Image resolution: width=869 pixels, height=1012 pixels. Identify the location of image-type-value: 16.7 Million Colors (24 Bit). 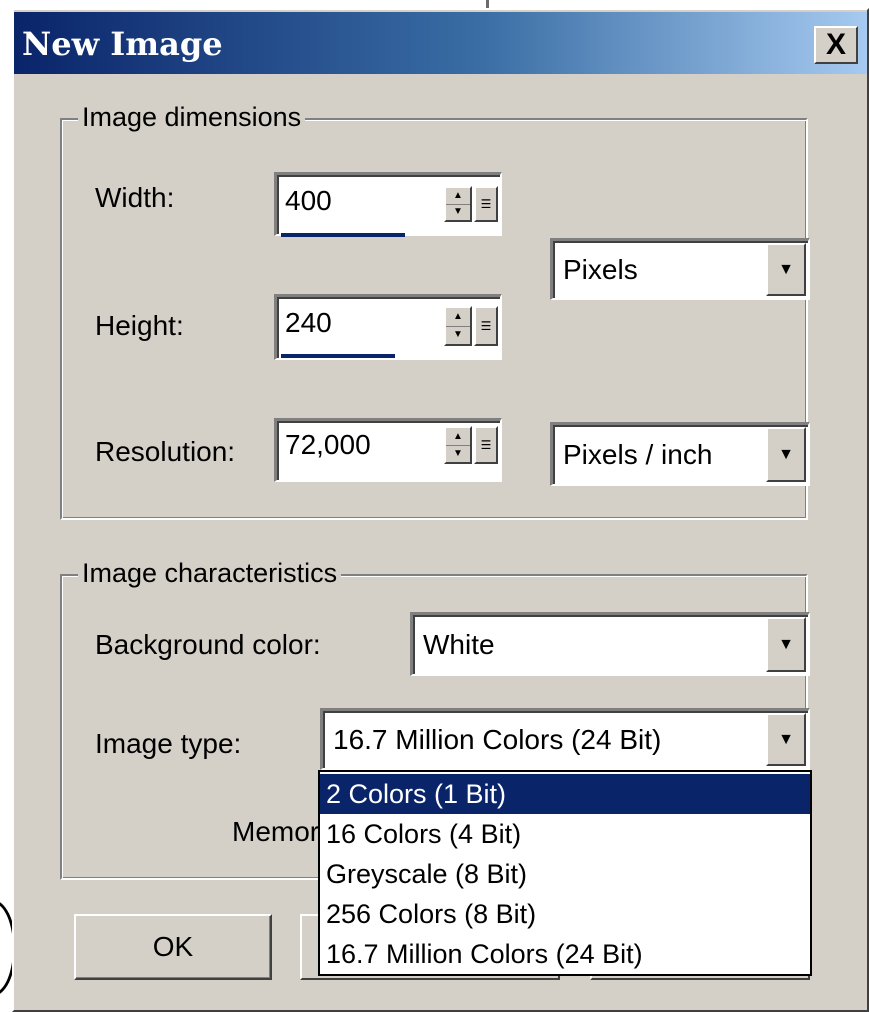
(497, 739).